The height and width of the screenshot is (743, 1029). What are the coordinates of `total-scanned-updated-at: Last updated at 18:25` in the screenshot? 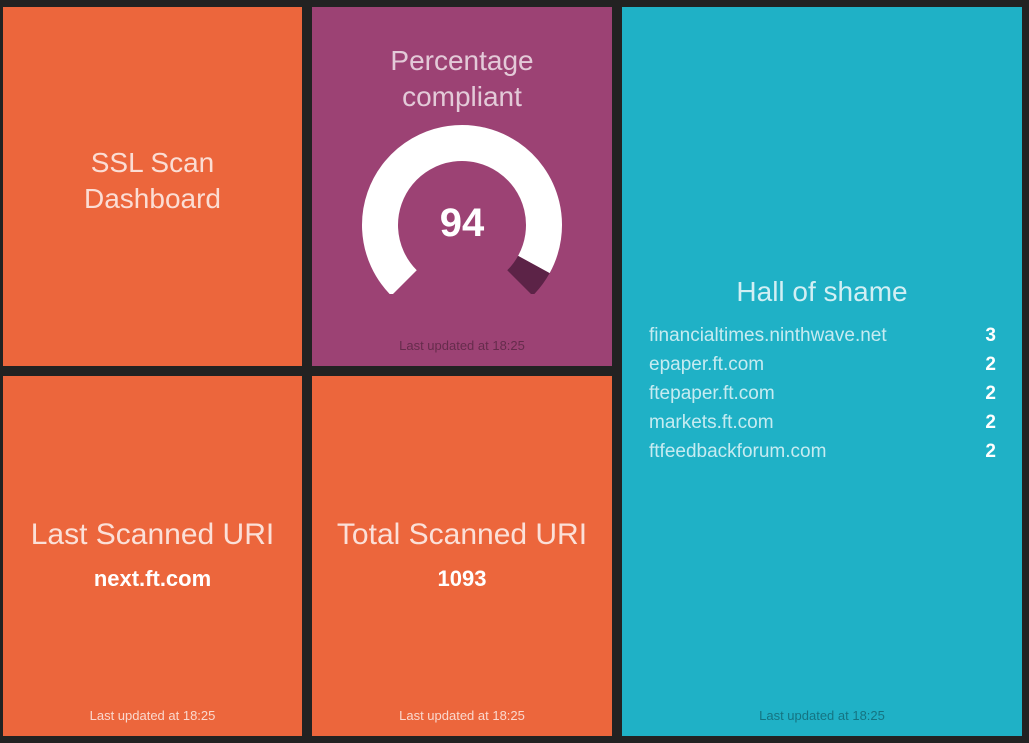 It's located at (462, 715).